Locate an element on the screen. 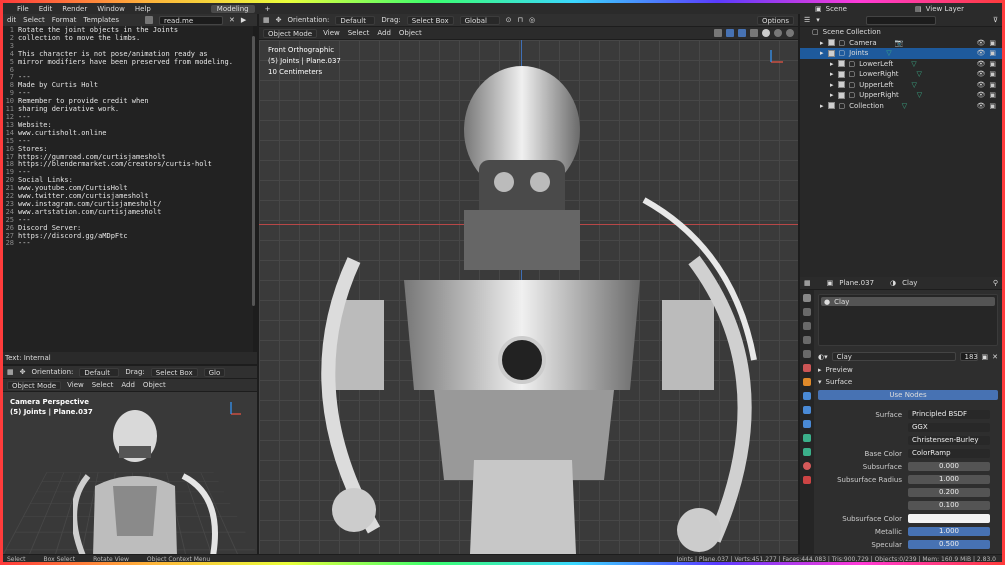 This screenshot has width=1005, height=565. drag-dropdown: Select Box is located at coordinates (430, 20).